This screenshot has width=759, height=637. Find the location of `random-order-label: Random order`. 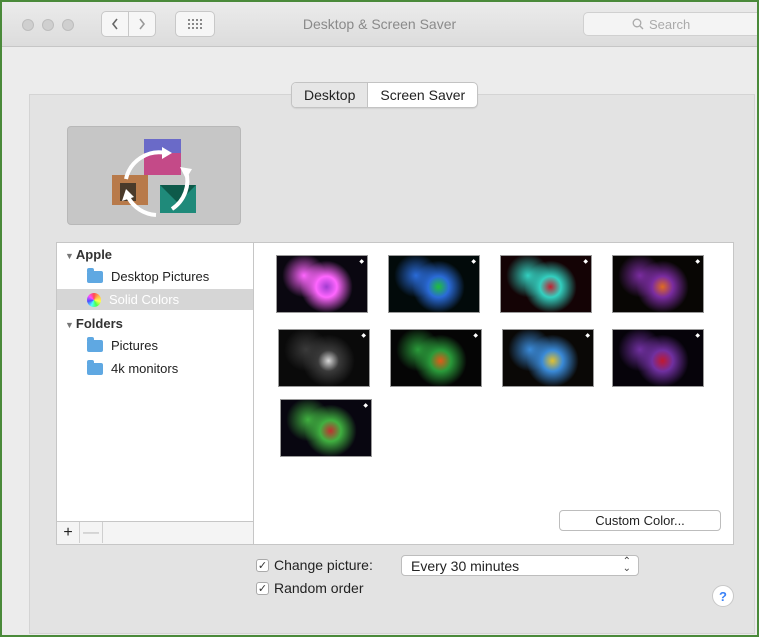

random-order-label: Random order is located at coordinates (319, 588).